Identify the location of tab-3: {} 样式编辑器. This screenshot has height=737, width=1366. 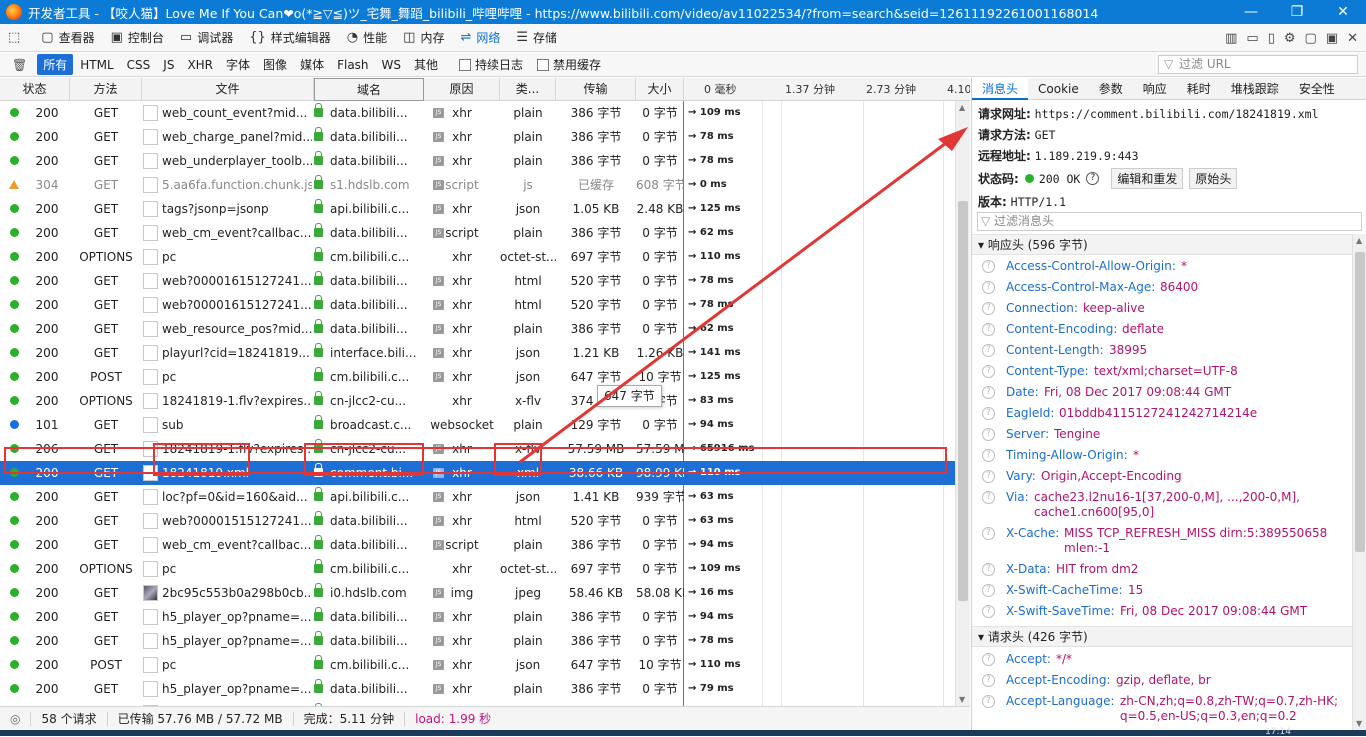
(290, 38).